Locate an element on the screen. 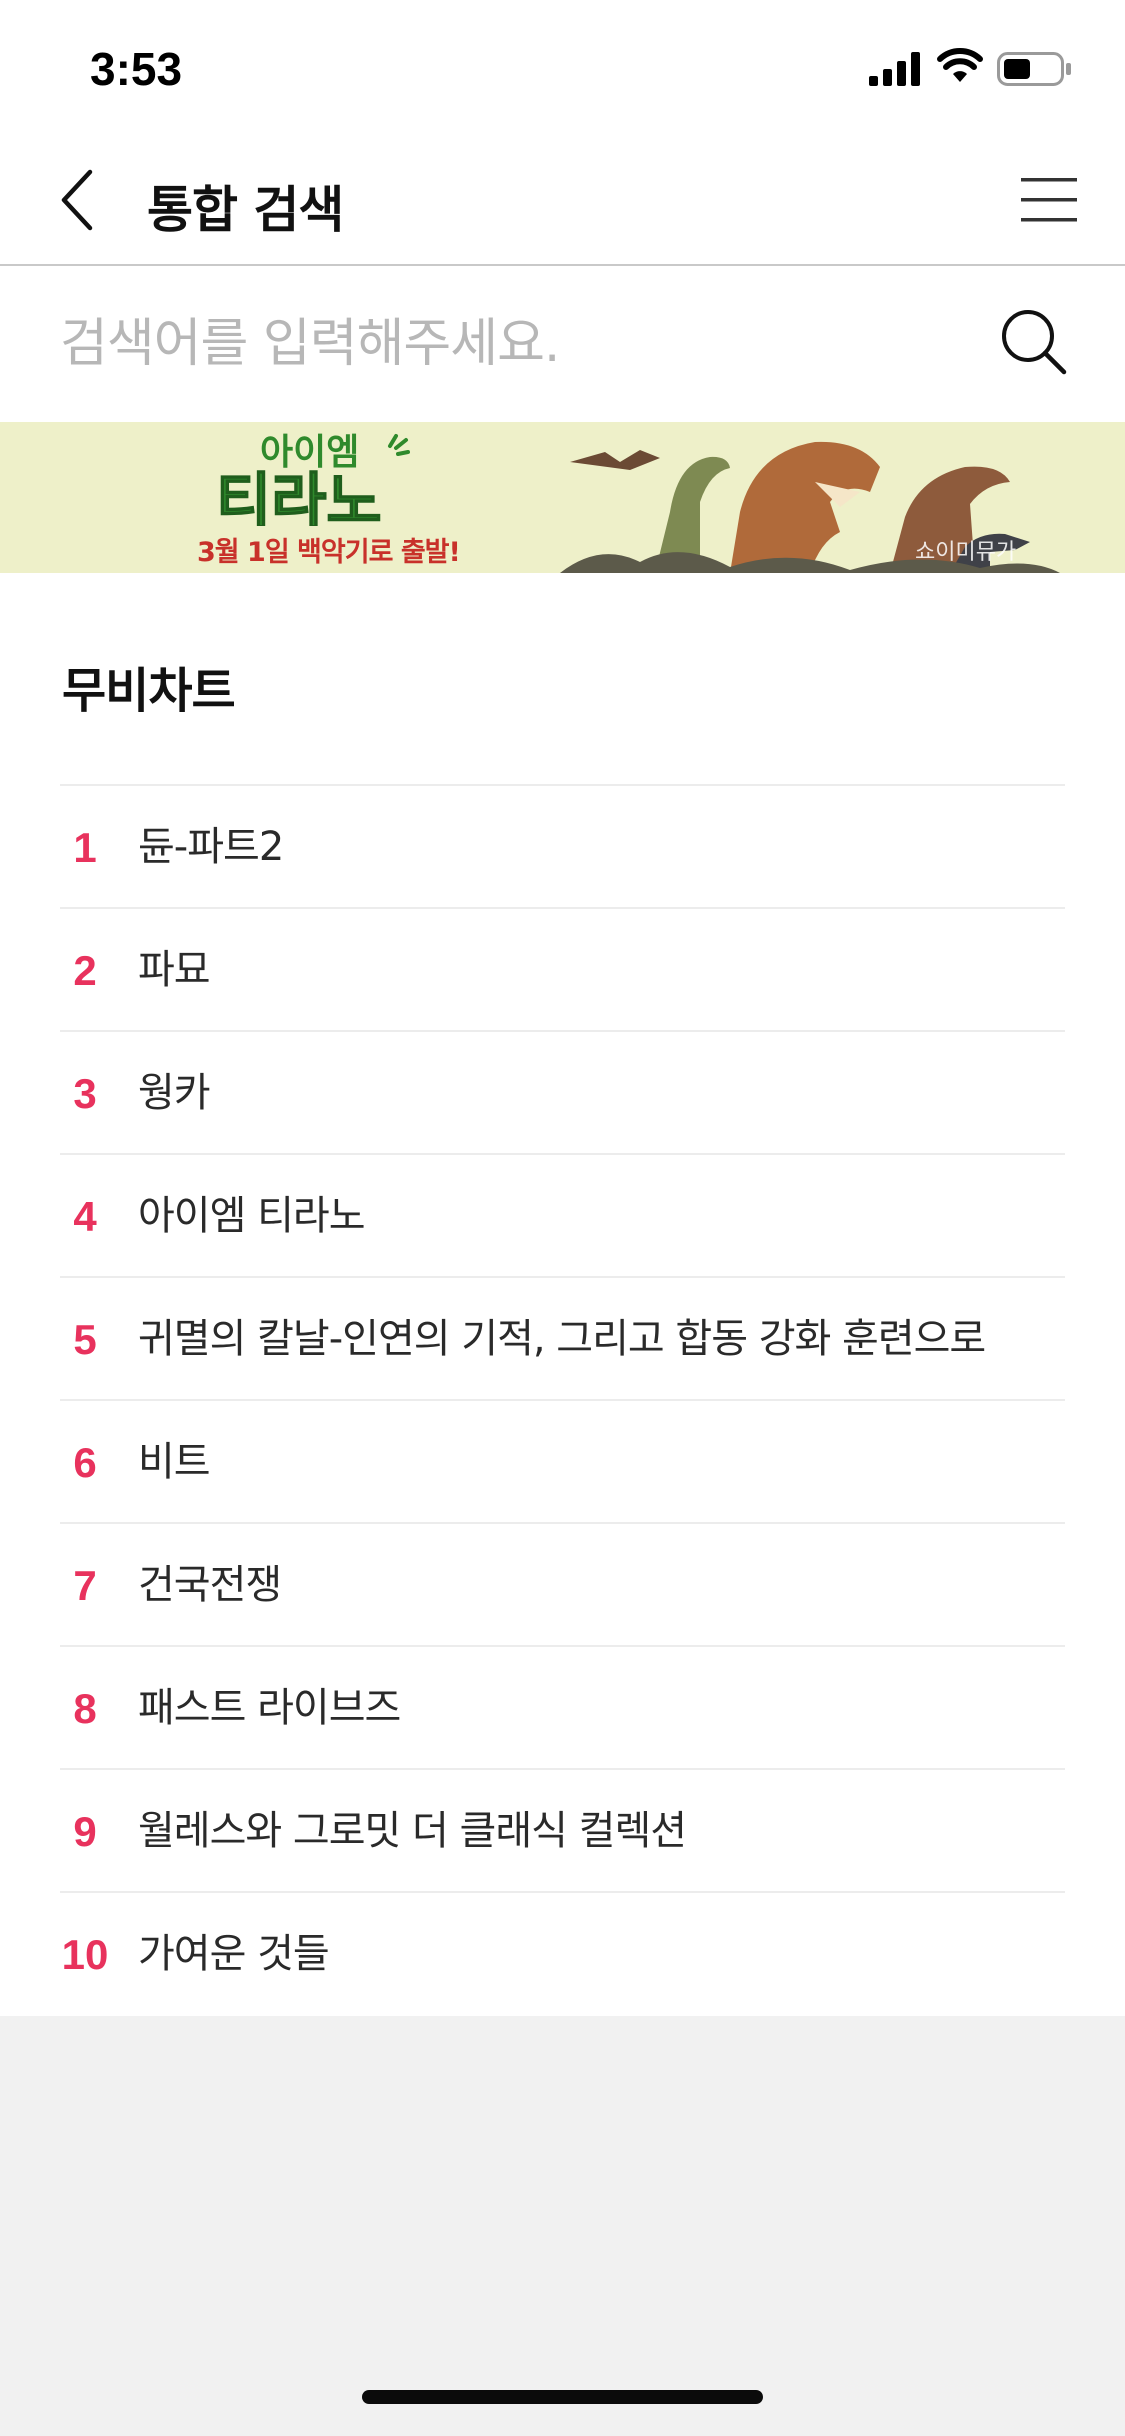 The image size is (1125, 2436). list-item: 4 아이엠 티라노 is located at coordinates (562, 1214).